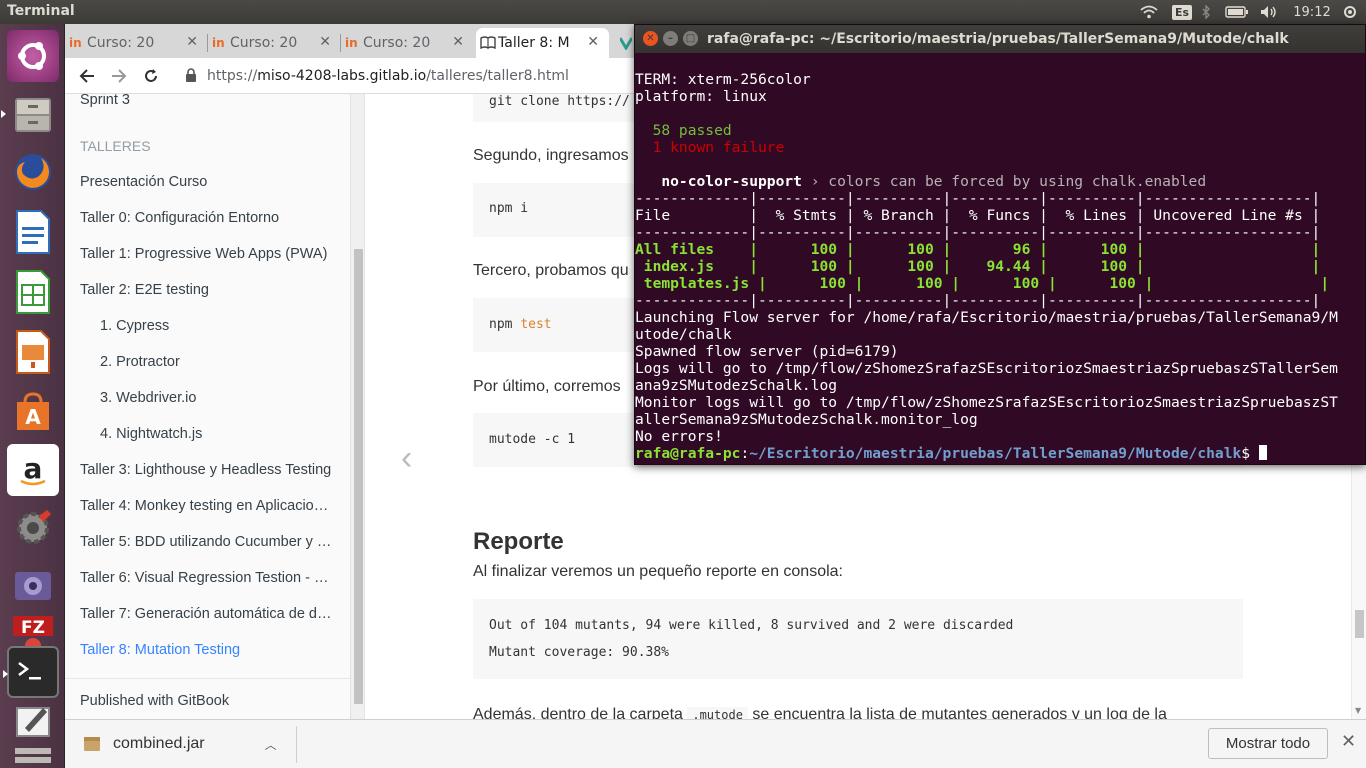 This screenshot has height=768, width=1366. I want to click on terminal-line: ana9zSMutodezSchalk.log, so click(736, 385).